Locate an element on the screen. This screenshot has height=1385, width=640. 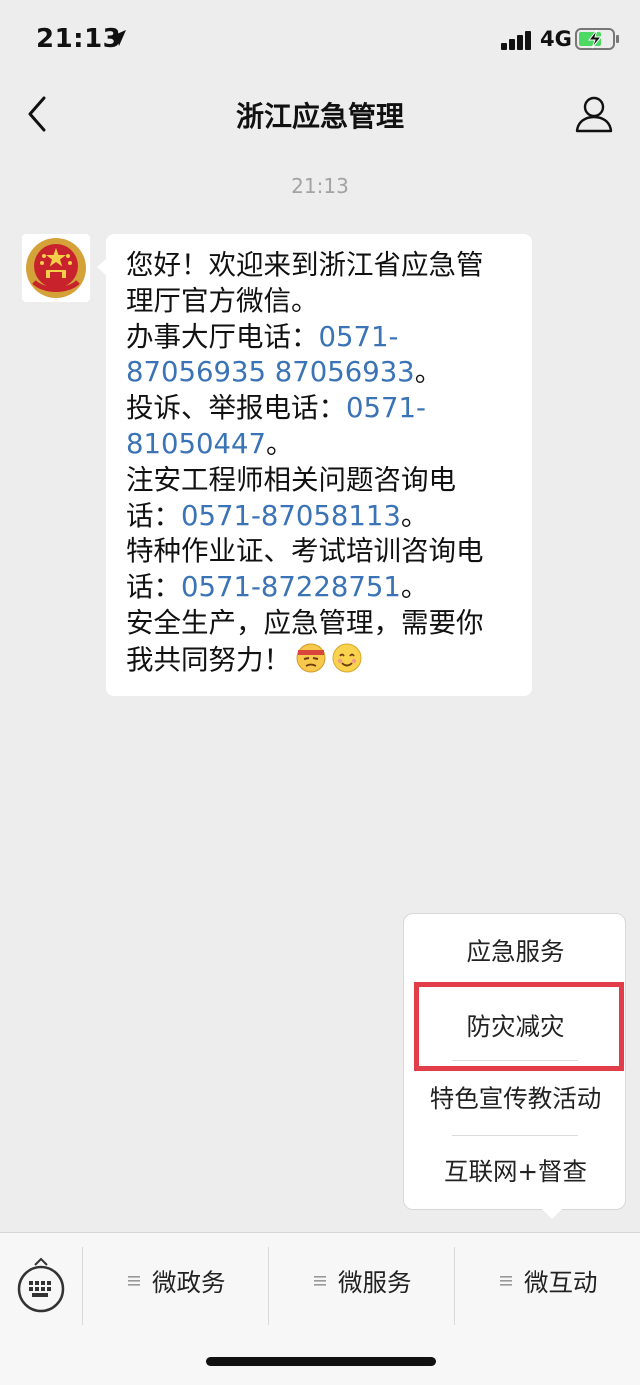
message-line: 我共同努力！ is located at coordinates (322, 660).